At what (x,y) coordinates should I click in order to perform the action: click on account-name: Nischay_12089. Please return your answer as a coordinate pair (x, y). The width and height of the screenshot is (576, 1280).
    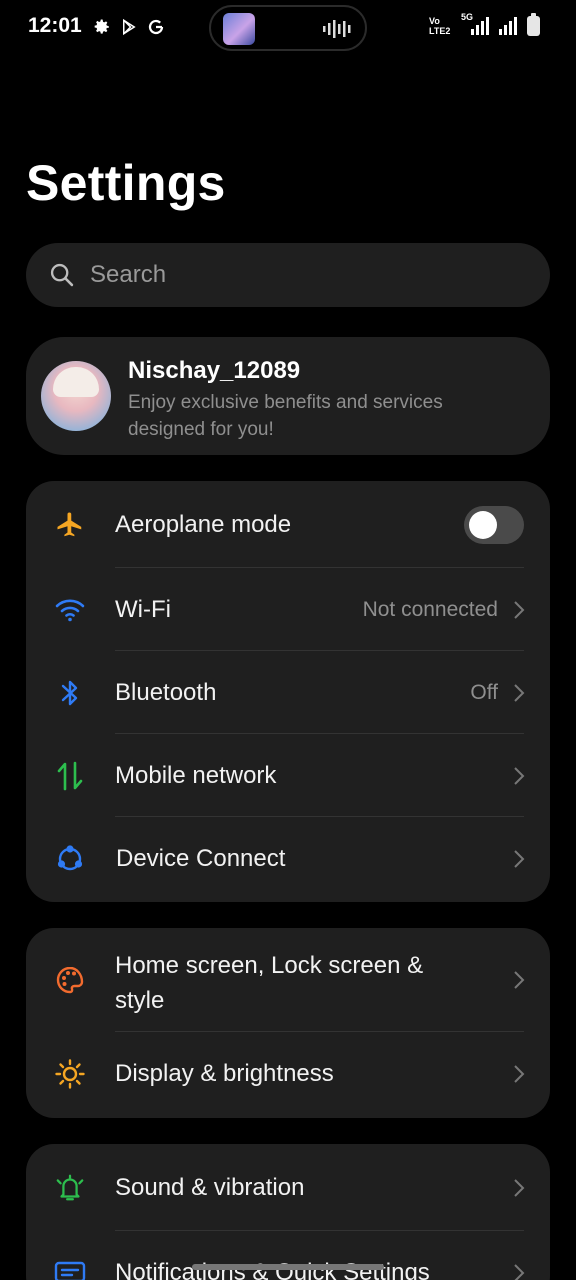
    Looking at the image, I should click on (214, 370).